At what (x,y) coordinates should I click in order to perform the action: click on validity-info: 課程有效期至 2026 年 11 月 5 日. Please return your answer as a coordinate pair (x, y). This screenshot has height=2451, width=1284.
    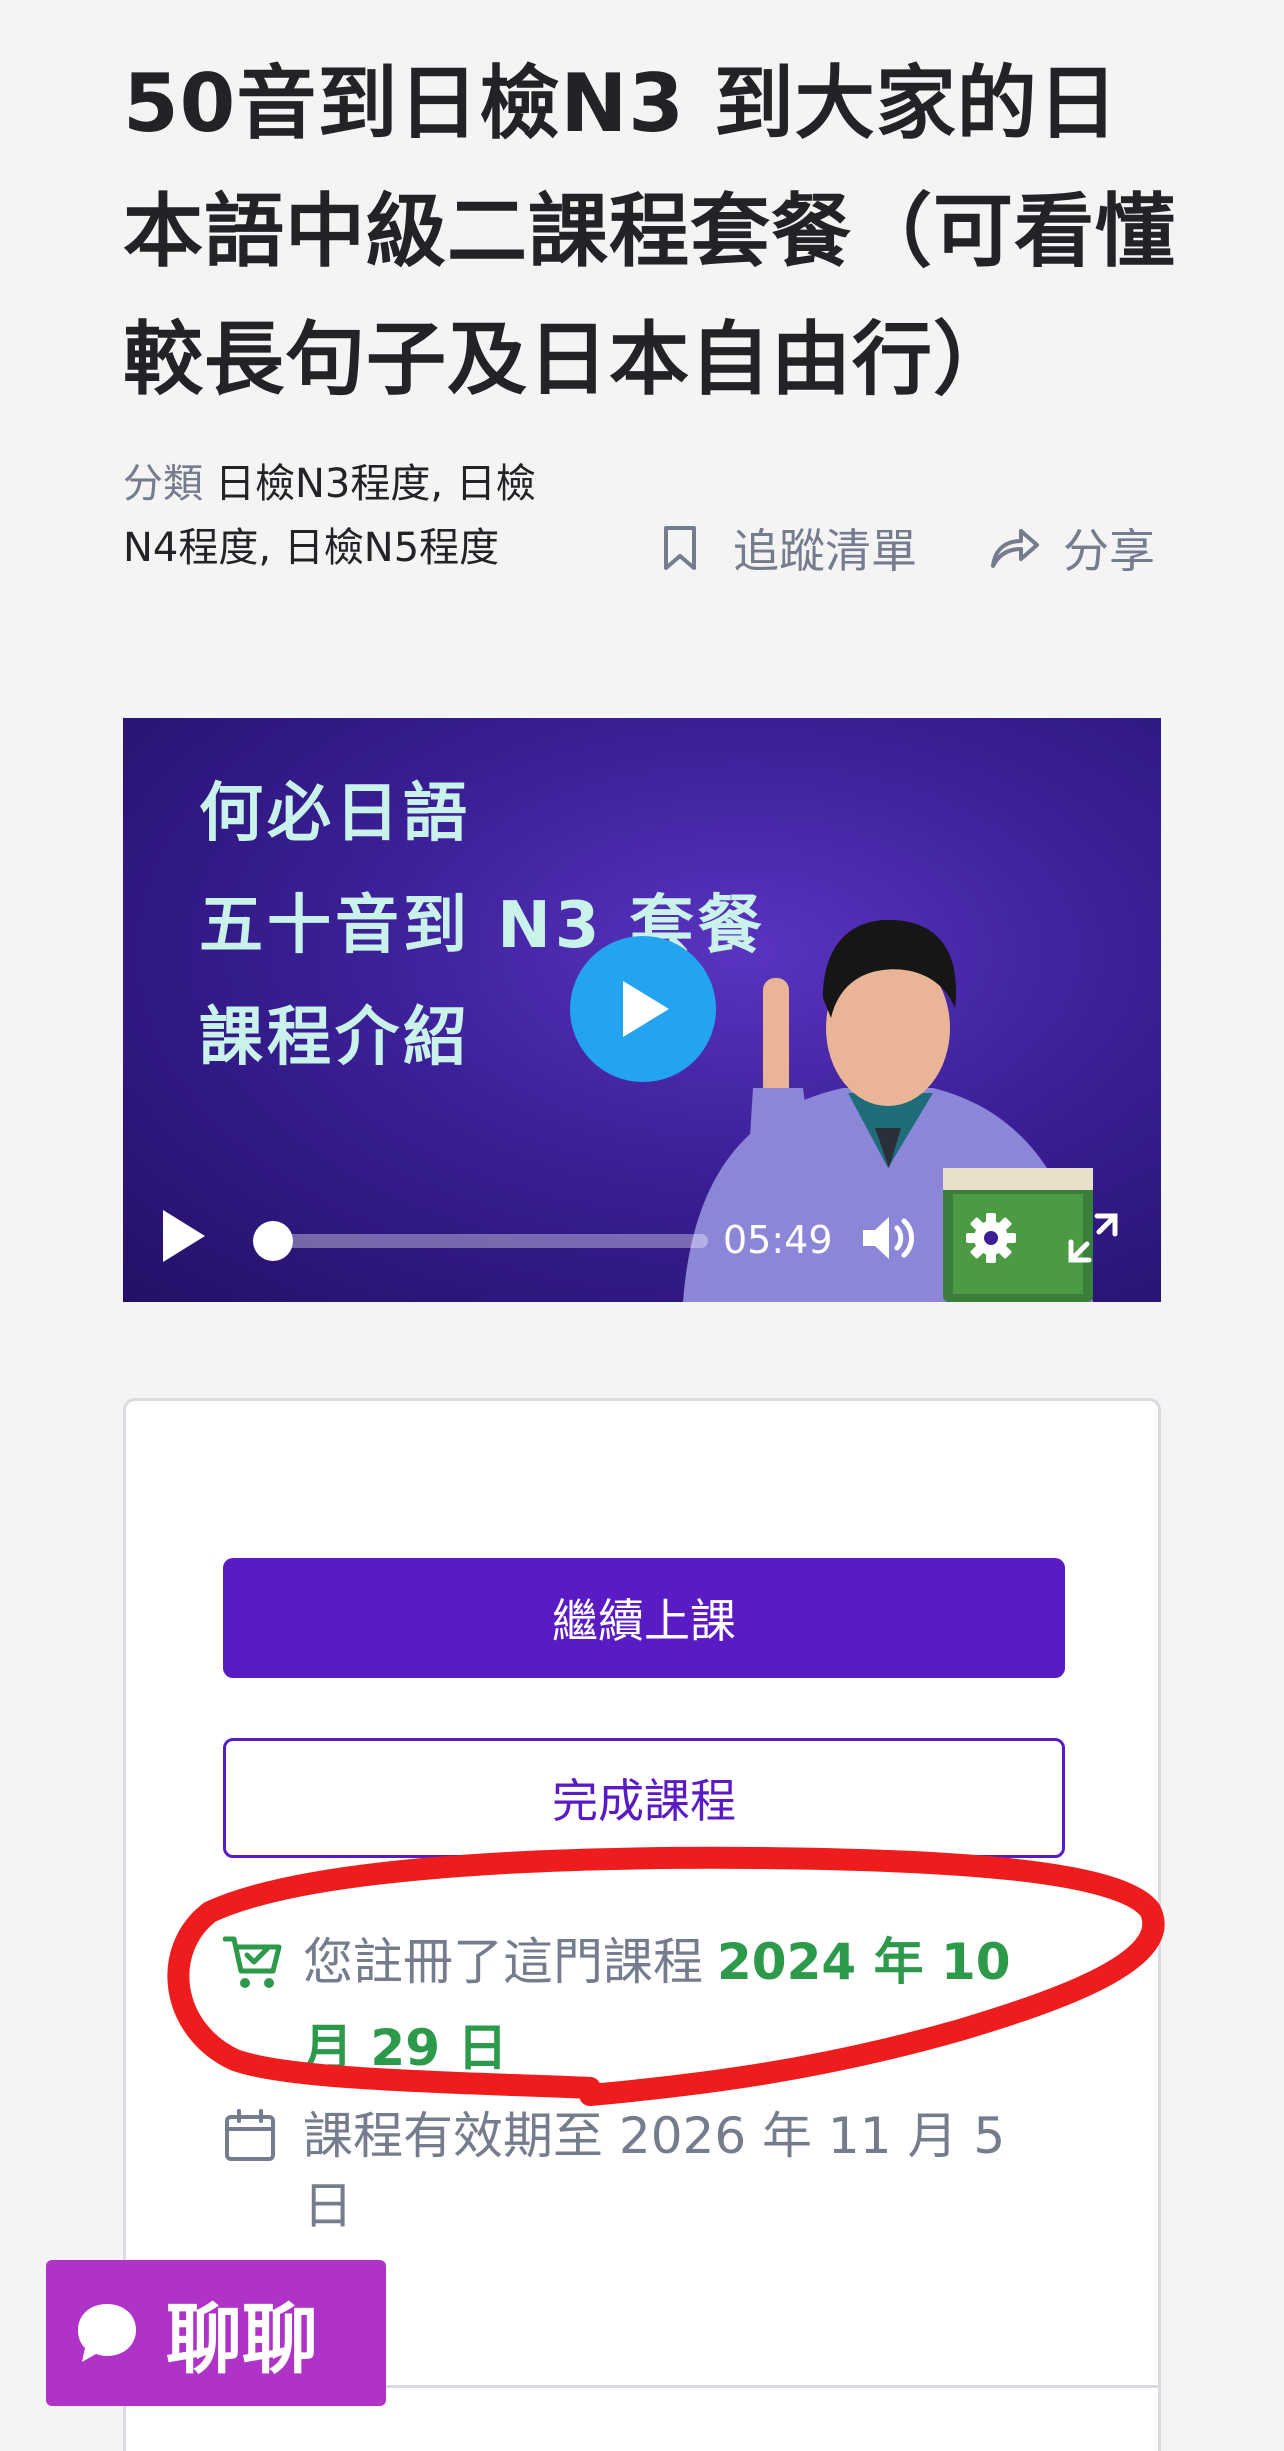
    Looking at the image, I should click on (644, 2168).